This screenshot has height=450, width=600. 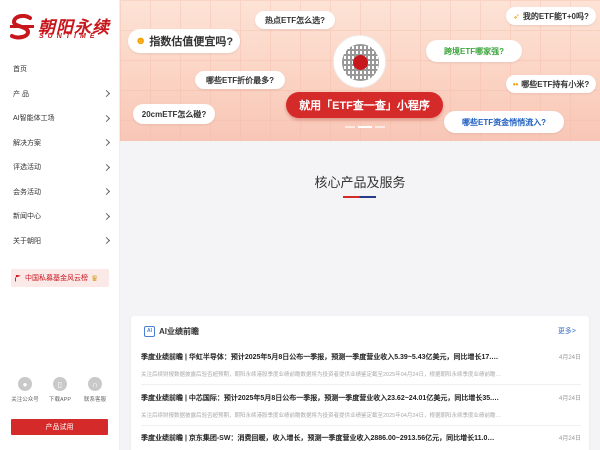 I want to click on banner-bubble: 哪些ETF资金悄悄流入?, so click(x=504, y=122).